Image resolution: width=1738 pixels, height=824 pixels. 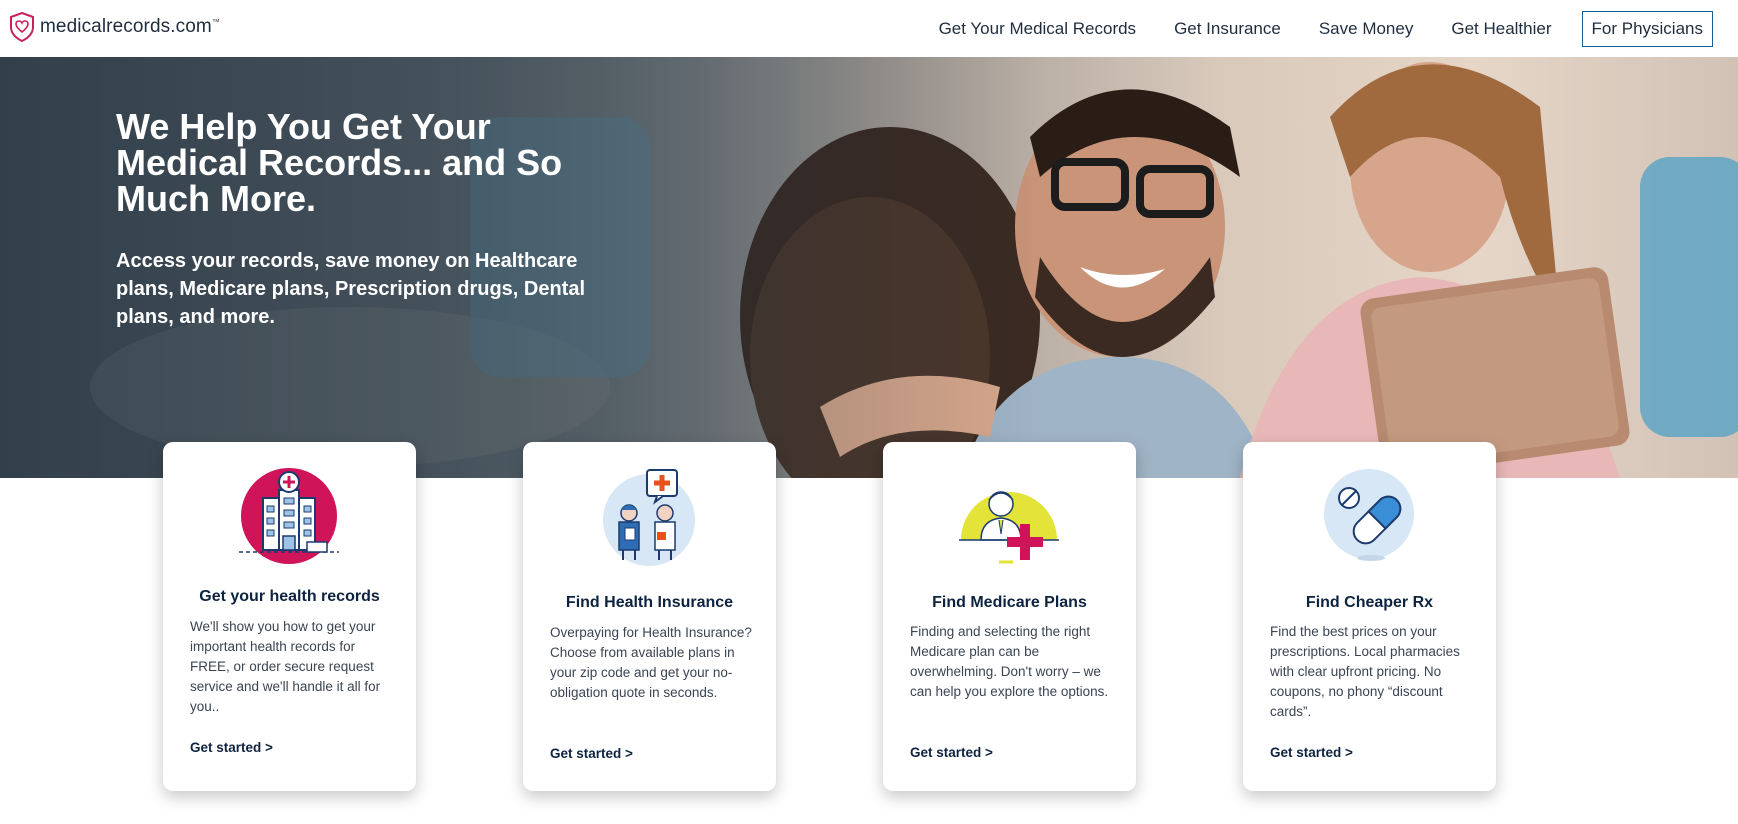 I want to click on heart-shield-icon, so click(x=22, y=27).